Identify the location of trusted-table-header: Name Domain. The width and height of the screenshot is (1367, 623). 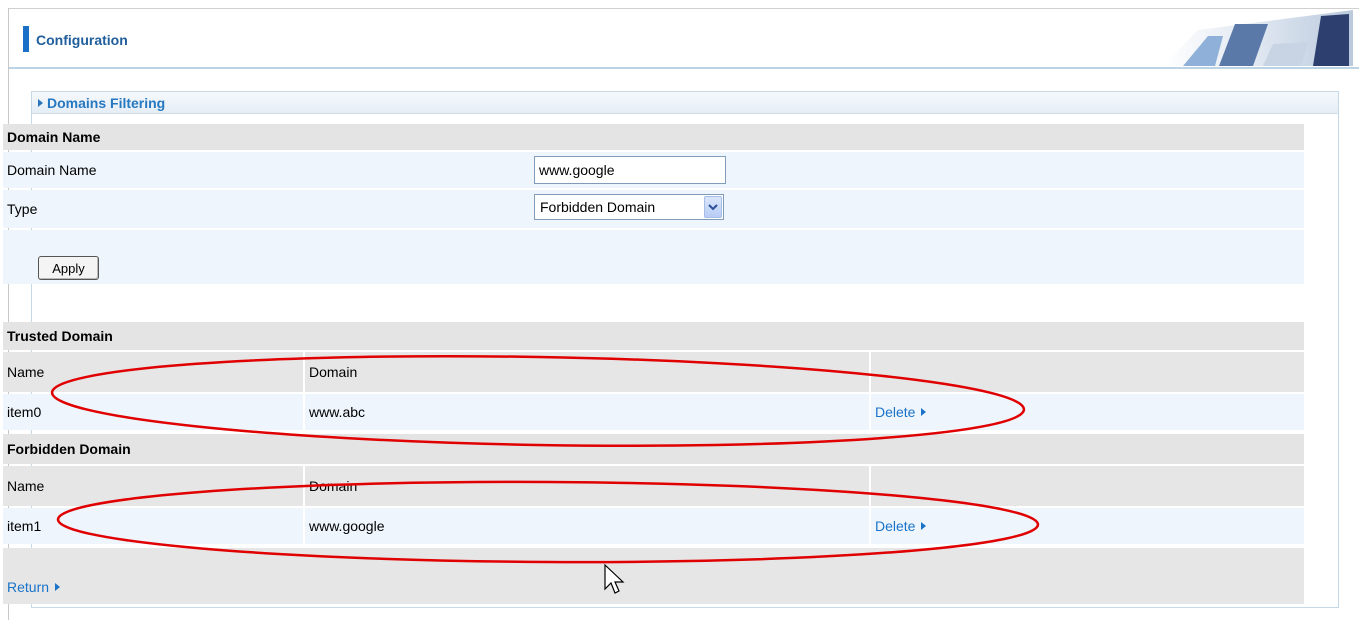
(653, 372).